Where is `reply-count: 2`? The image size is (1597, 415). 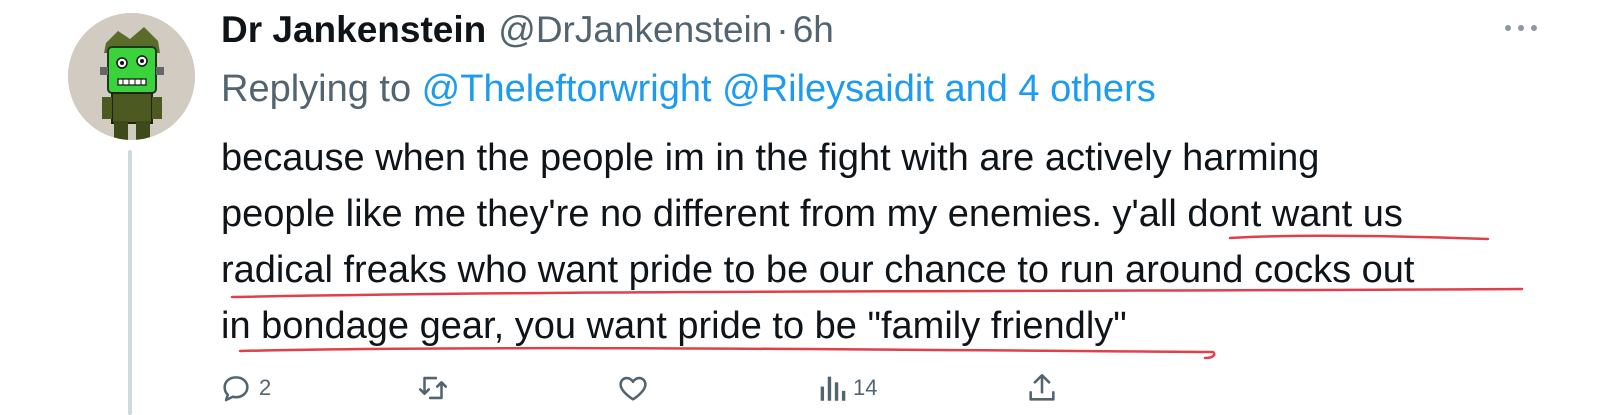
reply-count: 2 is located at coordinates (265, 387).